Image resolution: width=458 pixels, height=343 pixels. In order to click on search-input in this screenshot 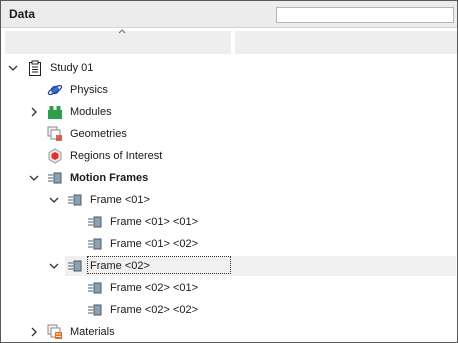, I will do `click(365, 15)`.